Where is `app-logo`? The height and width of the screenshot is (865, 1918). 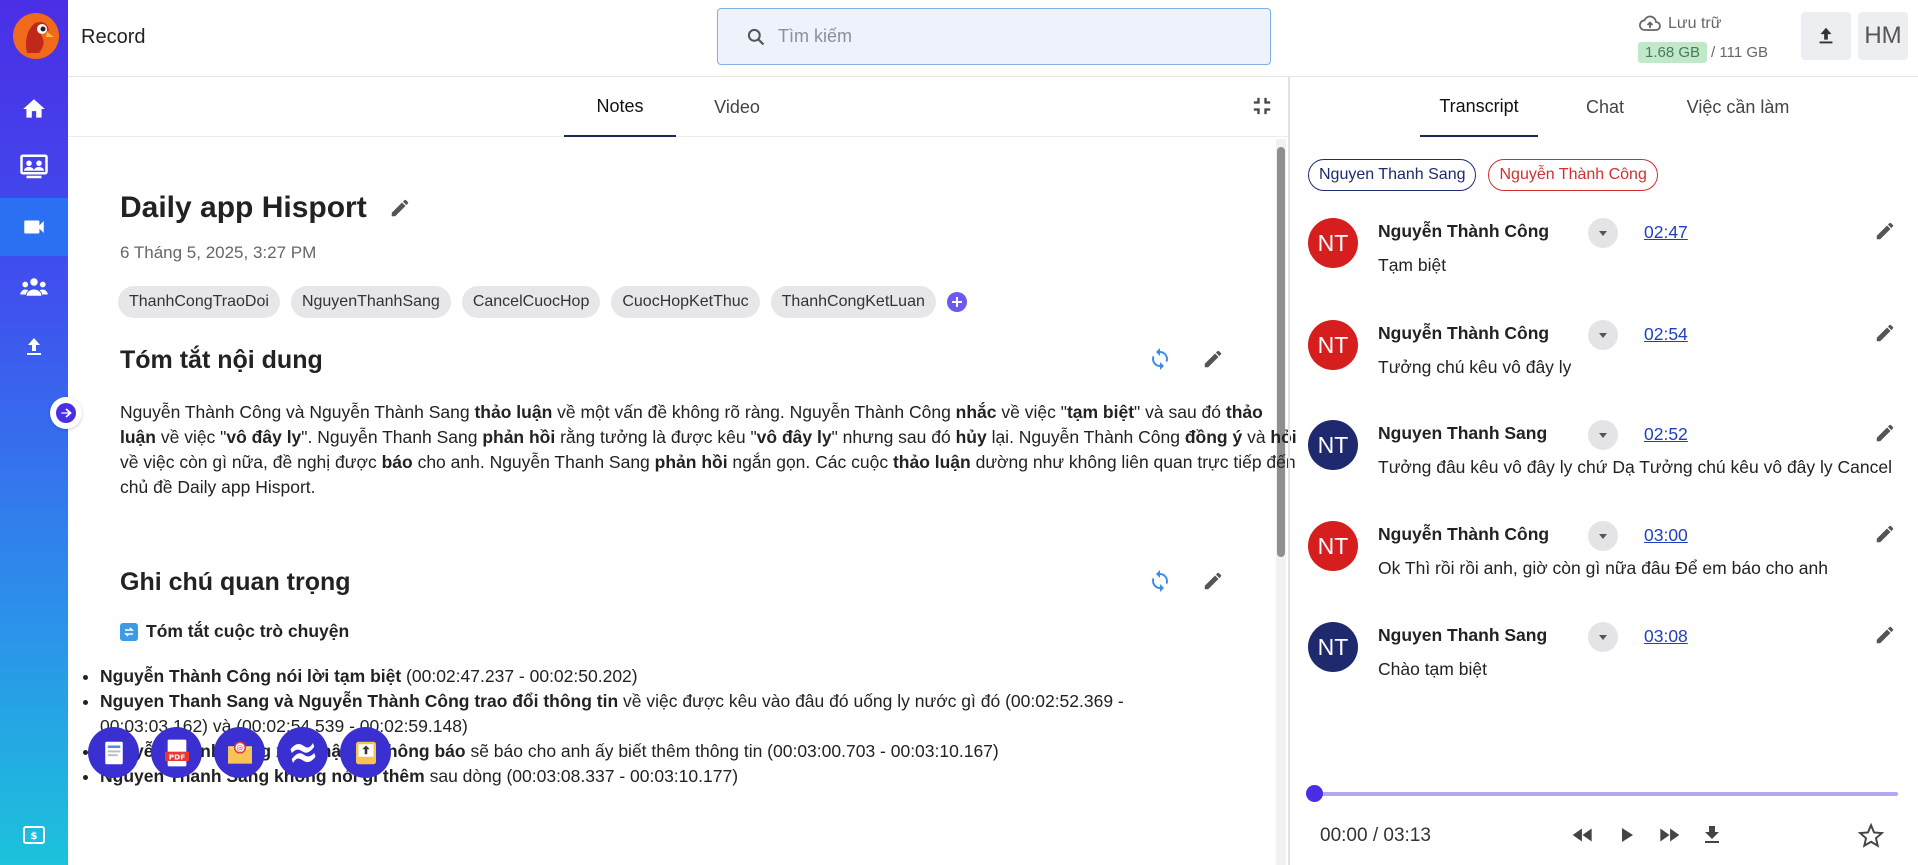 app-logo is located at coordinates (36, 36).